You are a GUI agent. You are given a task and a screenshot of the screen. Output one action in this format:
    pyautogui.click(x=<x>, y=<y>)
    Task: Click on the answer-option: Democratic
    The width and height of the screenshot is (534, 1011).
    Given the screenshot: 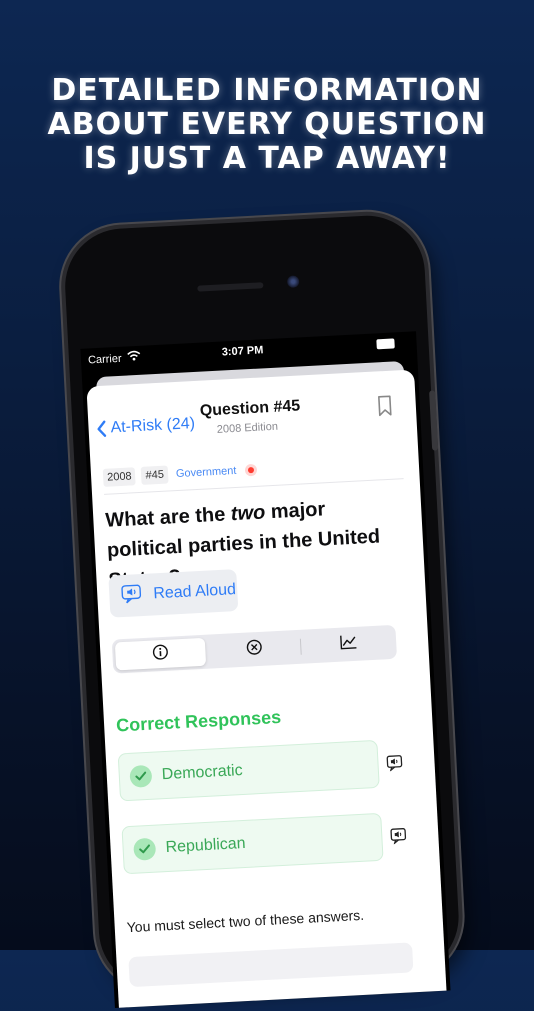 What is the action you would take?
    pyautogui.click(x=248, y=770)
    